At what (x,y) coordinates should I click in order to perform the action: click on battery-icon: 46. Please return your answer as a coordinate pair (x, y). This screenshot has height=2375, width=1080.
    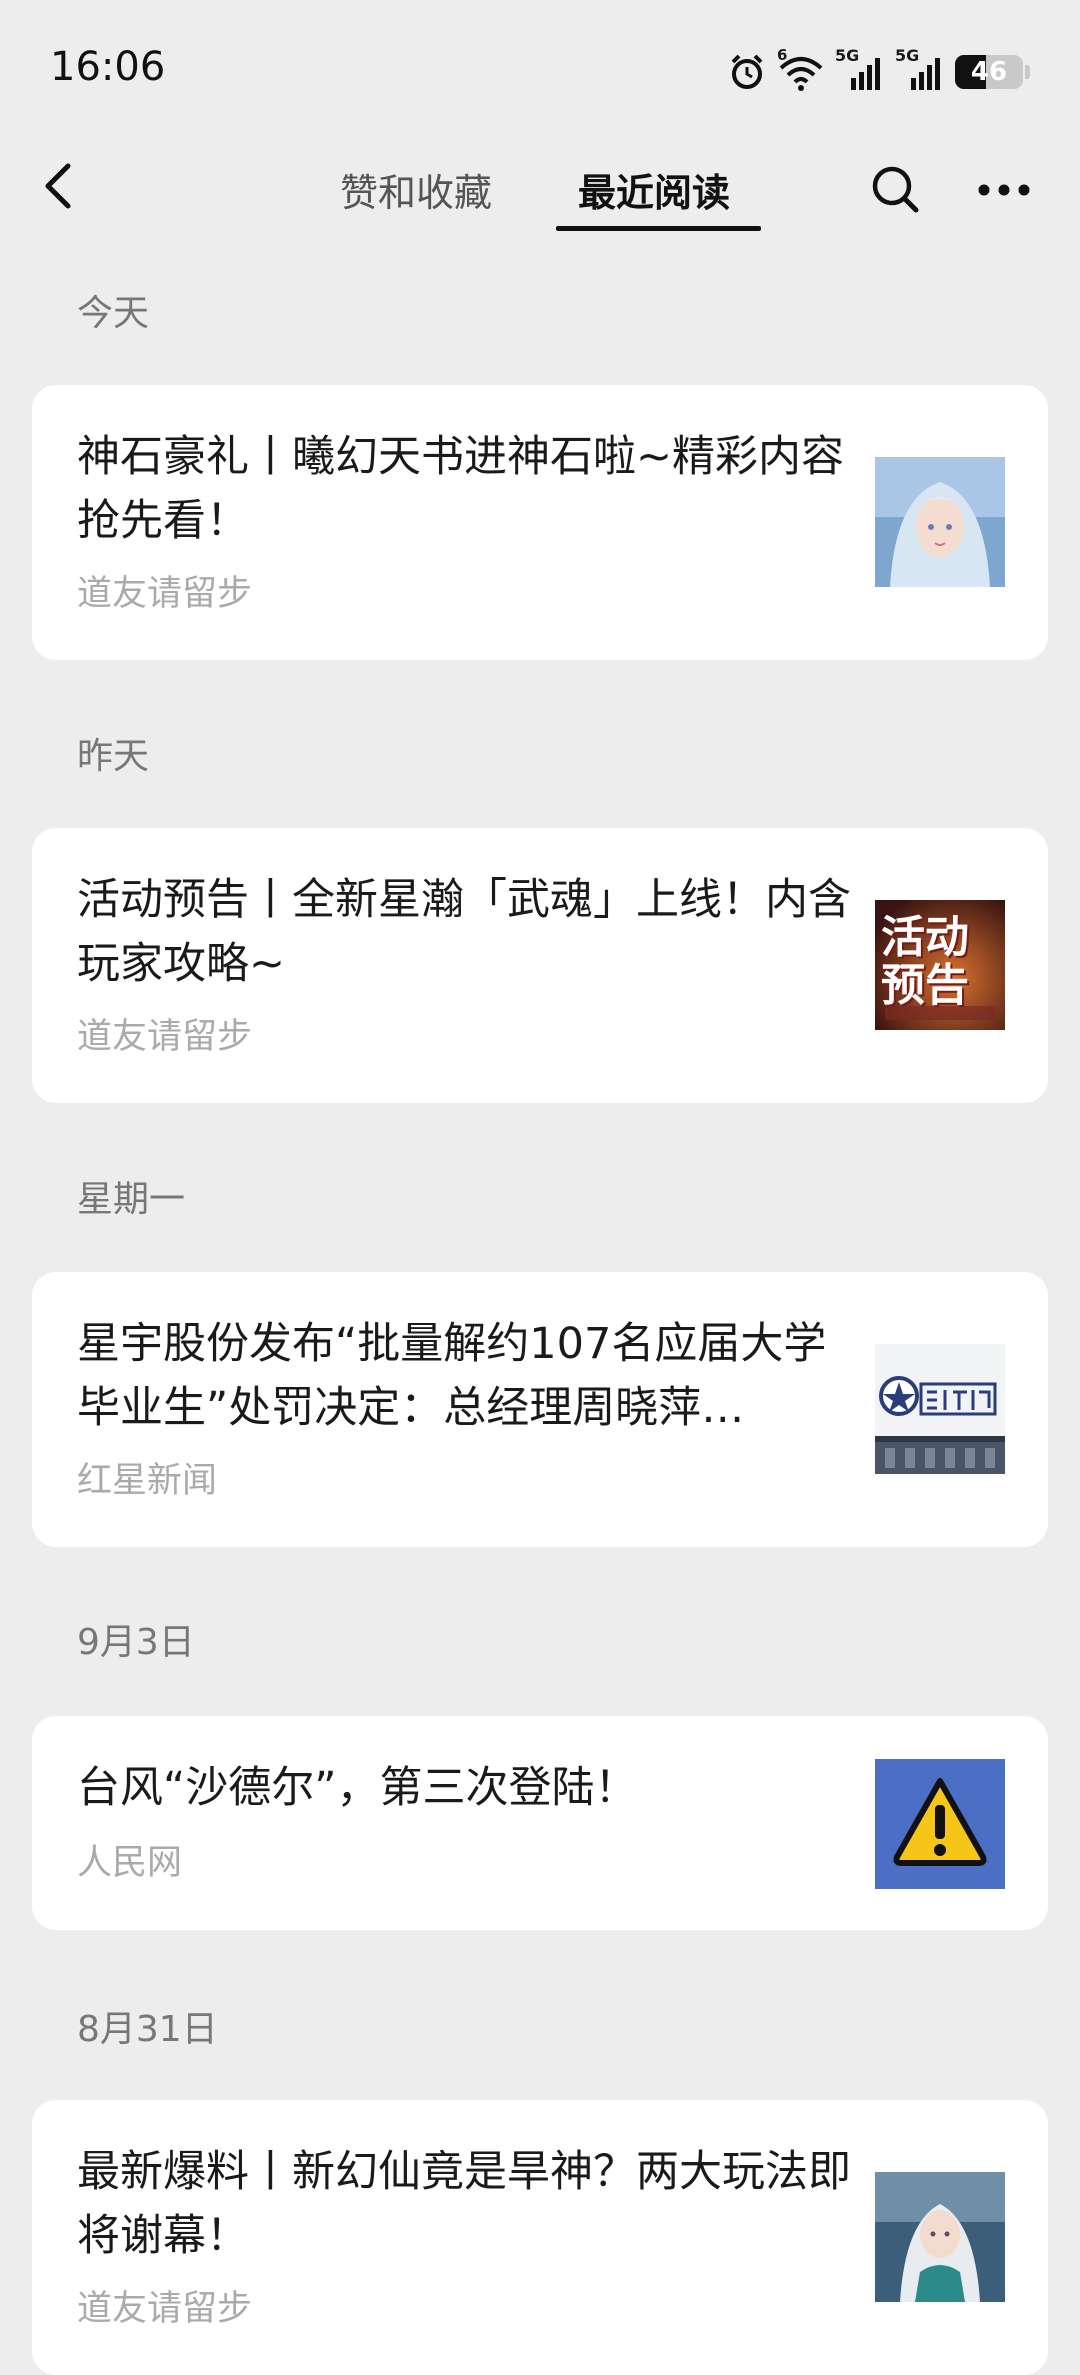
    Looking at the image, I should click on (989, 72).